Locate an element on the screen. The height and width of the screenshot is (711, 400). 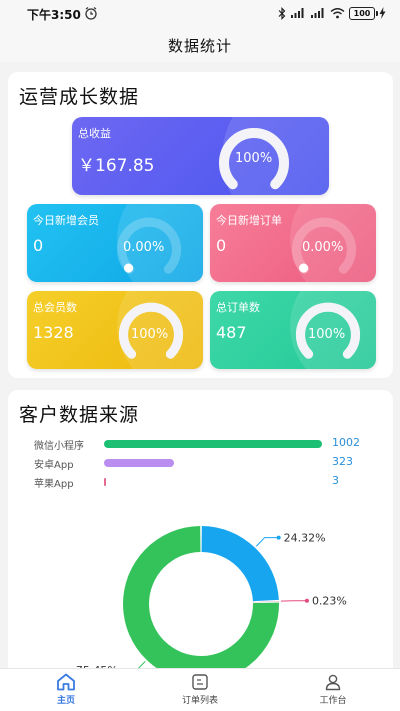
battery-indicator: 100 is located at coordinates (363, 13).